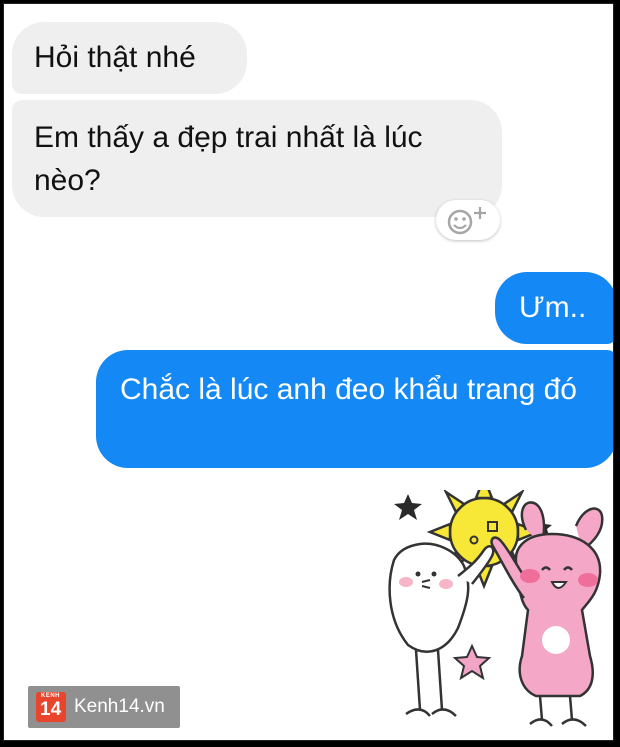 The height and width of the screenshot is (747, 620). I want to click on message-text: Em thấy a đẹp trai nhất là lúc nèo?, so click(228, 159).